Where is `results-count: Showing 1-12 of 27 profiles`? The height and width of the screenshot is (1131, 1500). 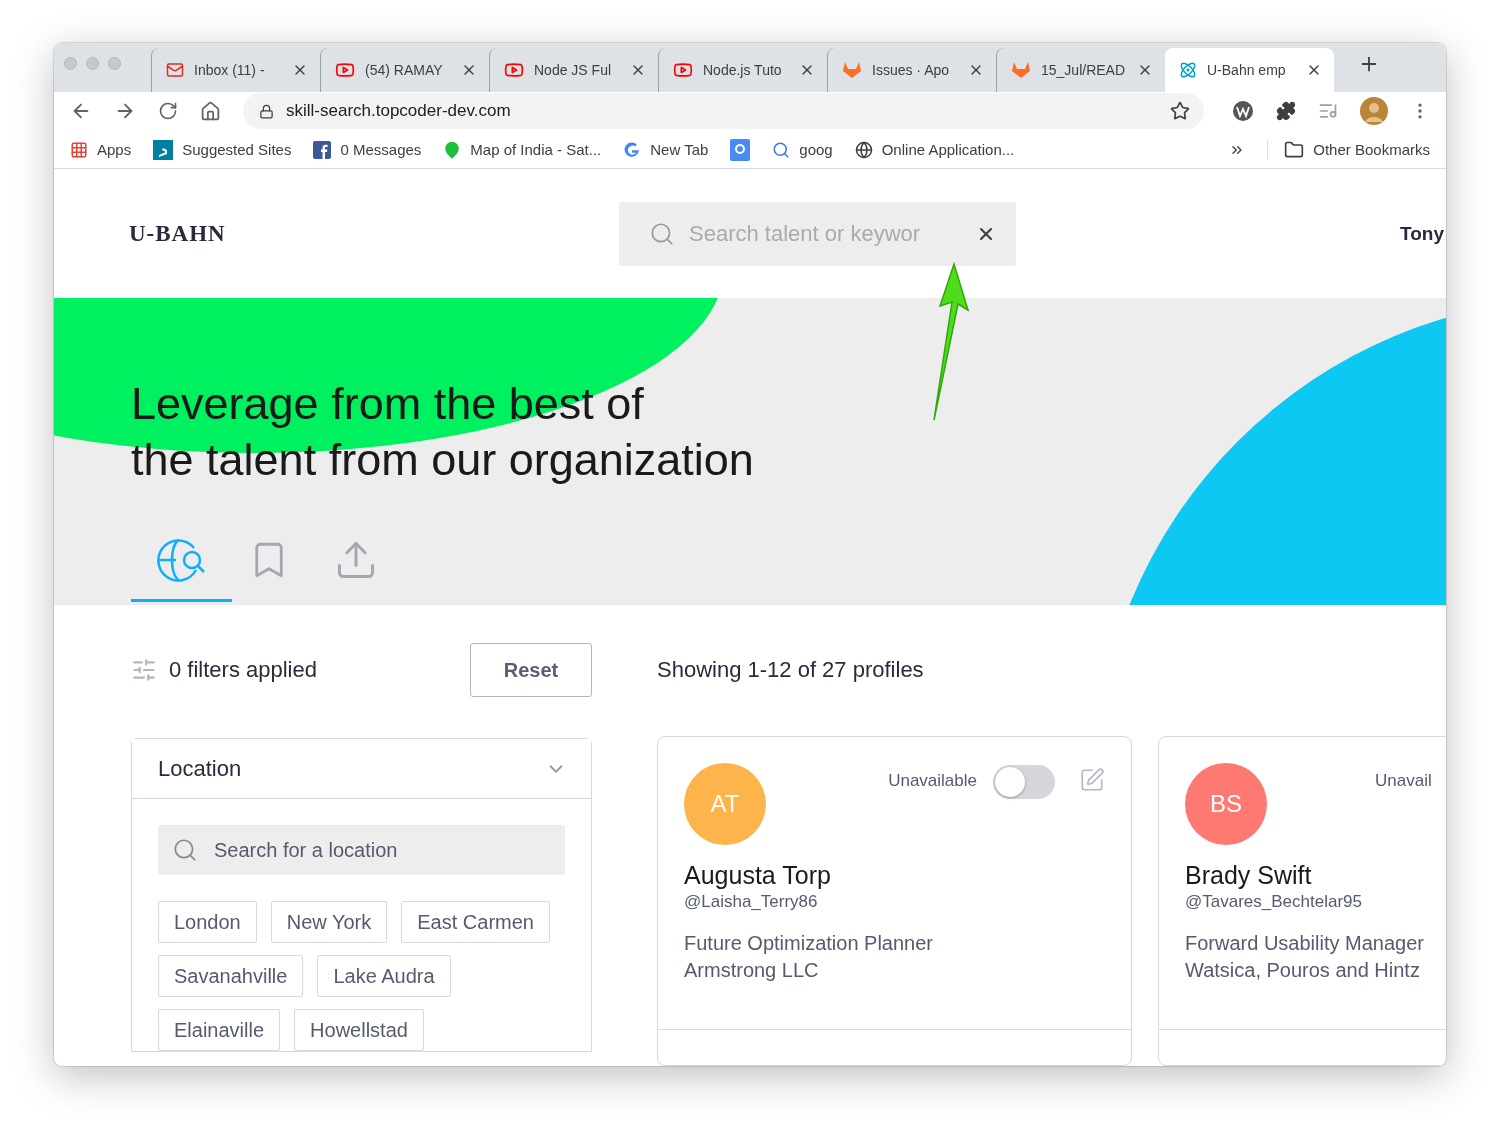 results-count: Showing 1-12 of 27 profiles is located at coordinates (790, 669).